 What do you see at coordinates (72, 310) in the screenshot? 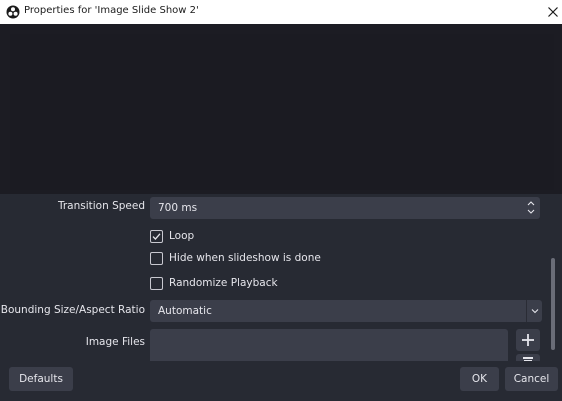
I see `bounding-size-label: Bounding Size/Aspect Ratio` at bounding box center [72, 310].